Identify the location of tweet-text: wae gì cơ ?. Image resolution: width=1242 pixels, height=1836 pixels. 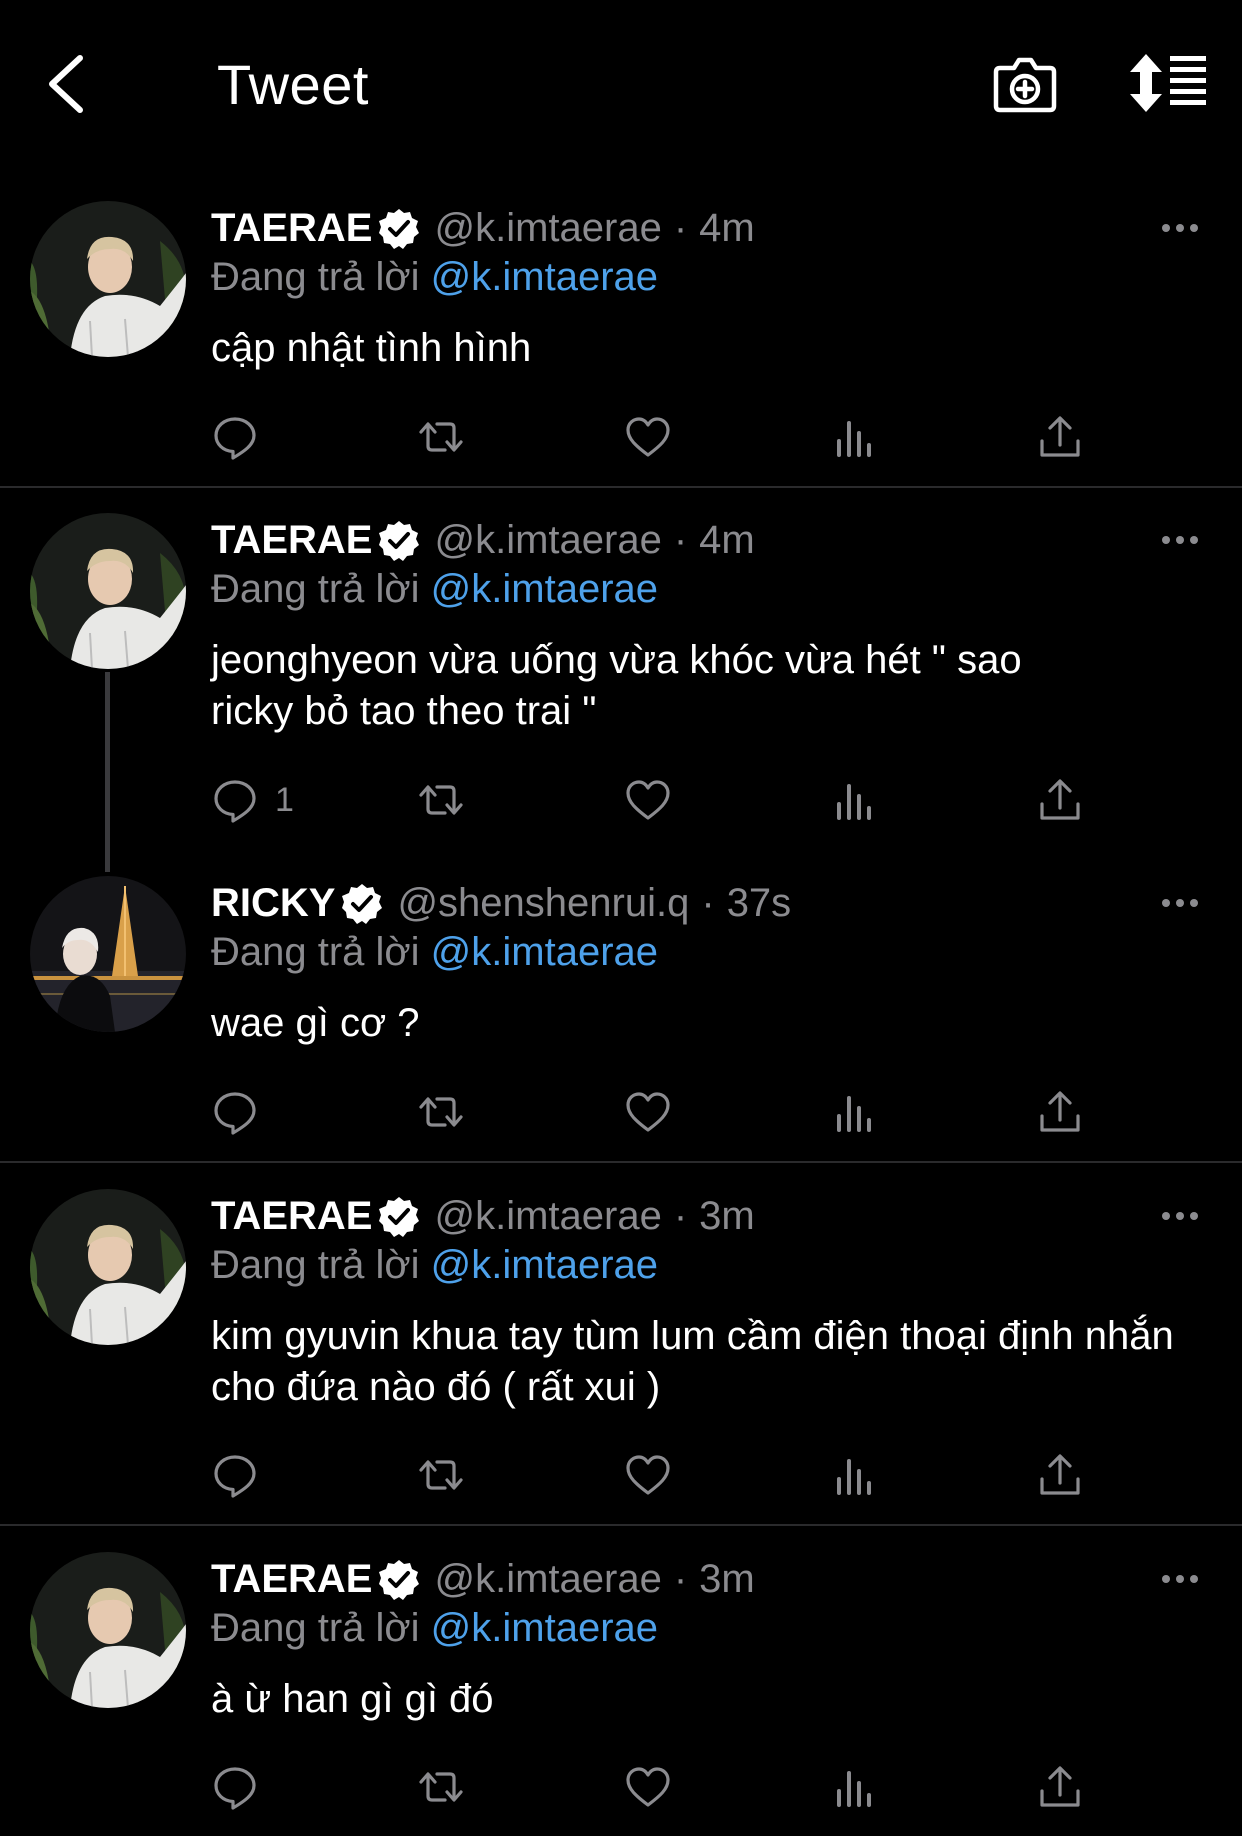
(315, 1023).